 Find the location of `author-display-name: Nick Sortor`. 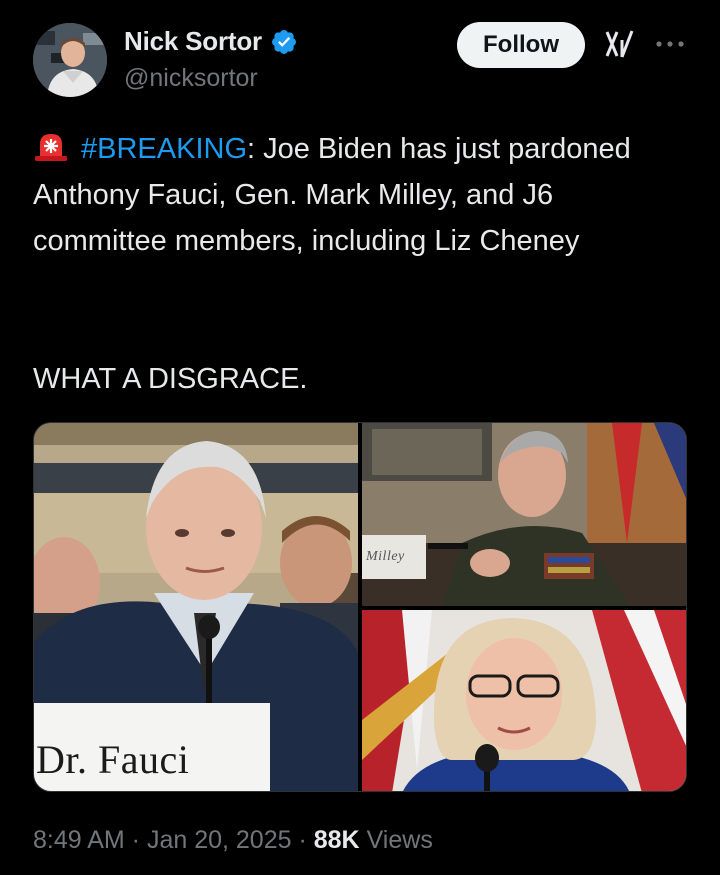

author-display-name: Nick Sortor is located at coordinates (193, 41).